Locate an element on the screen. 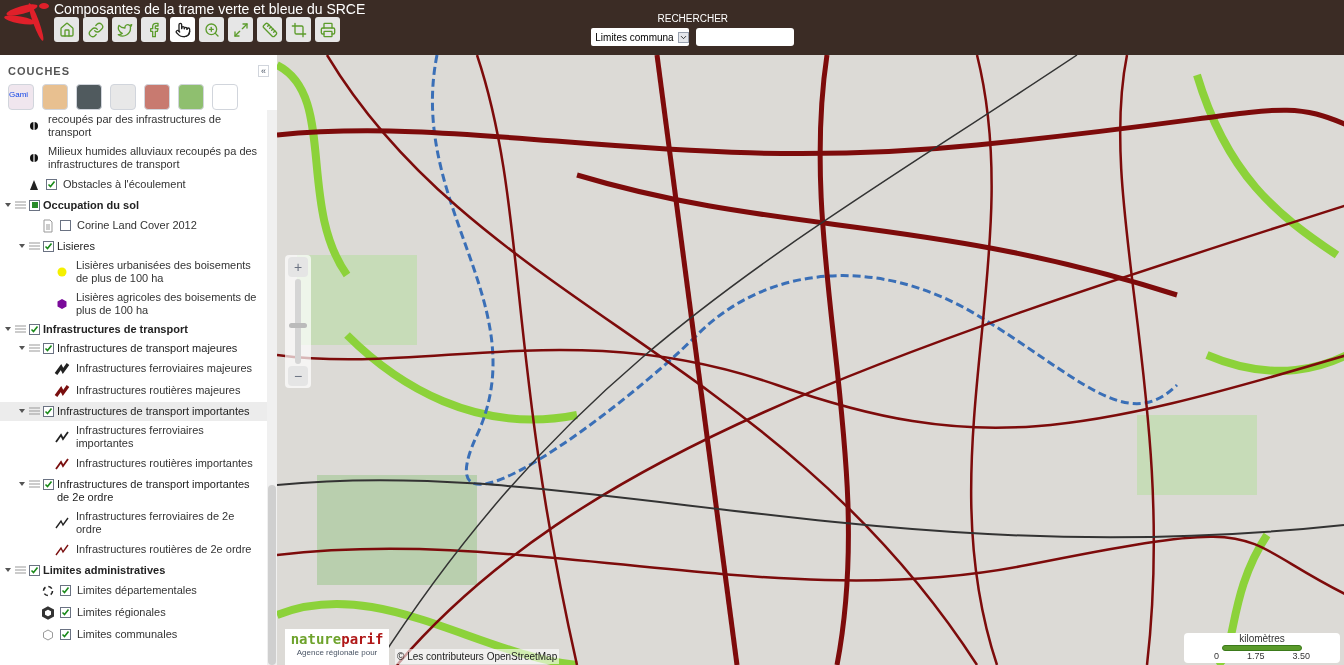  layer-group-row: Lisieres is located at coordinates (133, 246).